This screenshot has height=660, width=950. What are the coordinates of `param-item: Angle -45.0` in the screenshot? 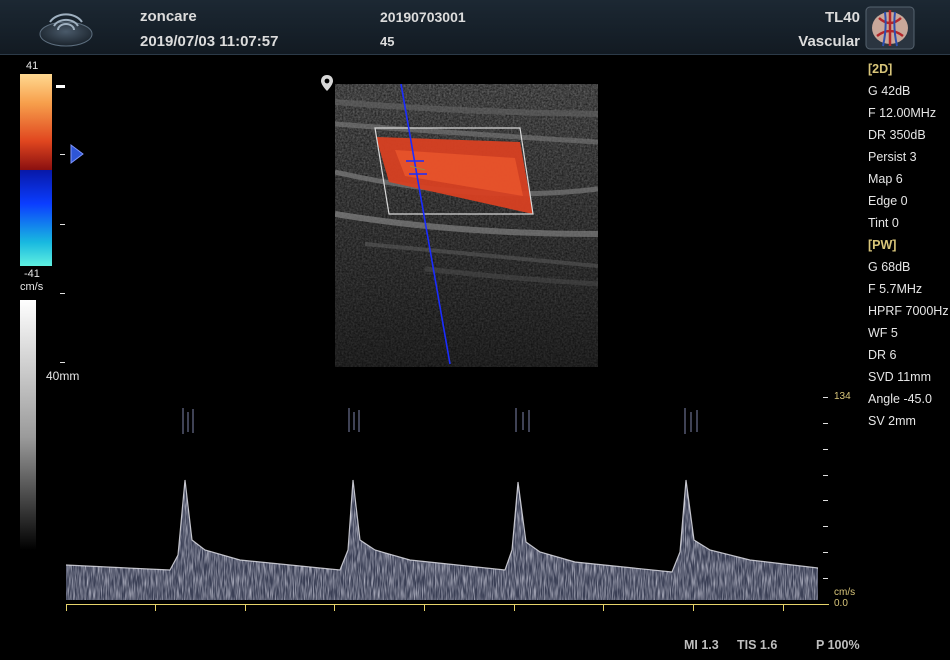 It's located at (900, 399).